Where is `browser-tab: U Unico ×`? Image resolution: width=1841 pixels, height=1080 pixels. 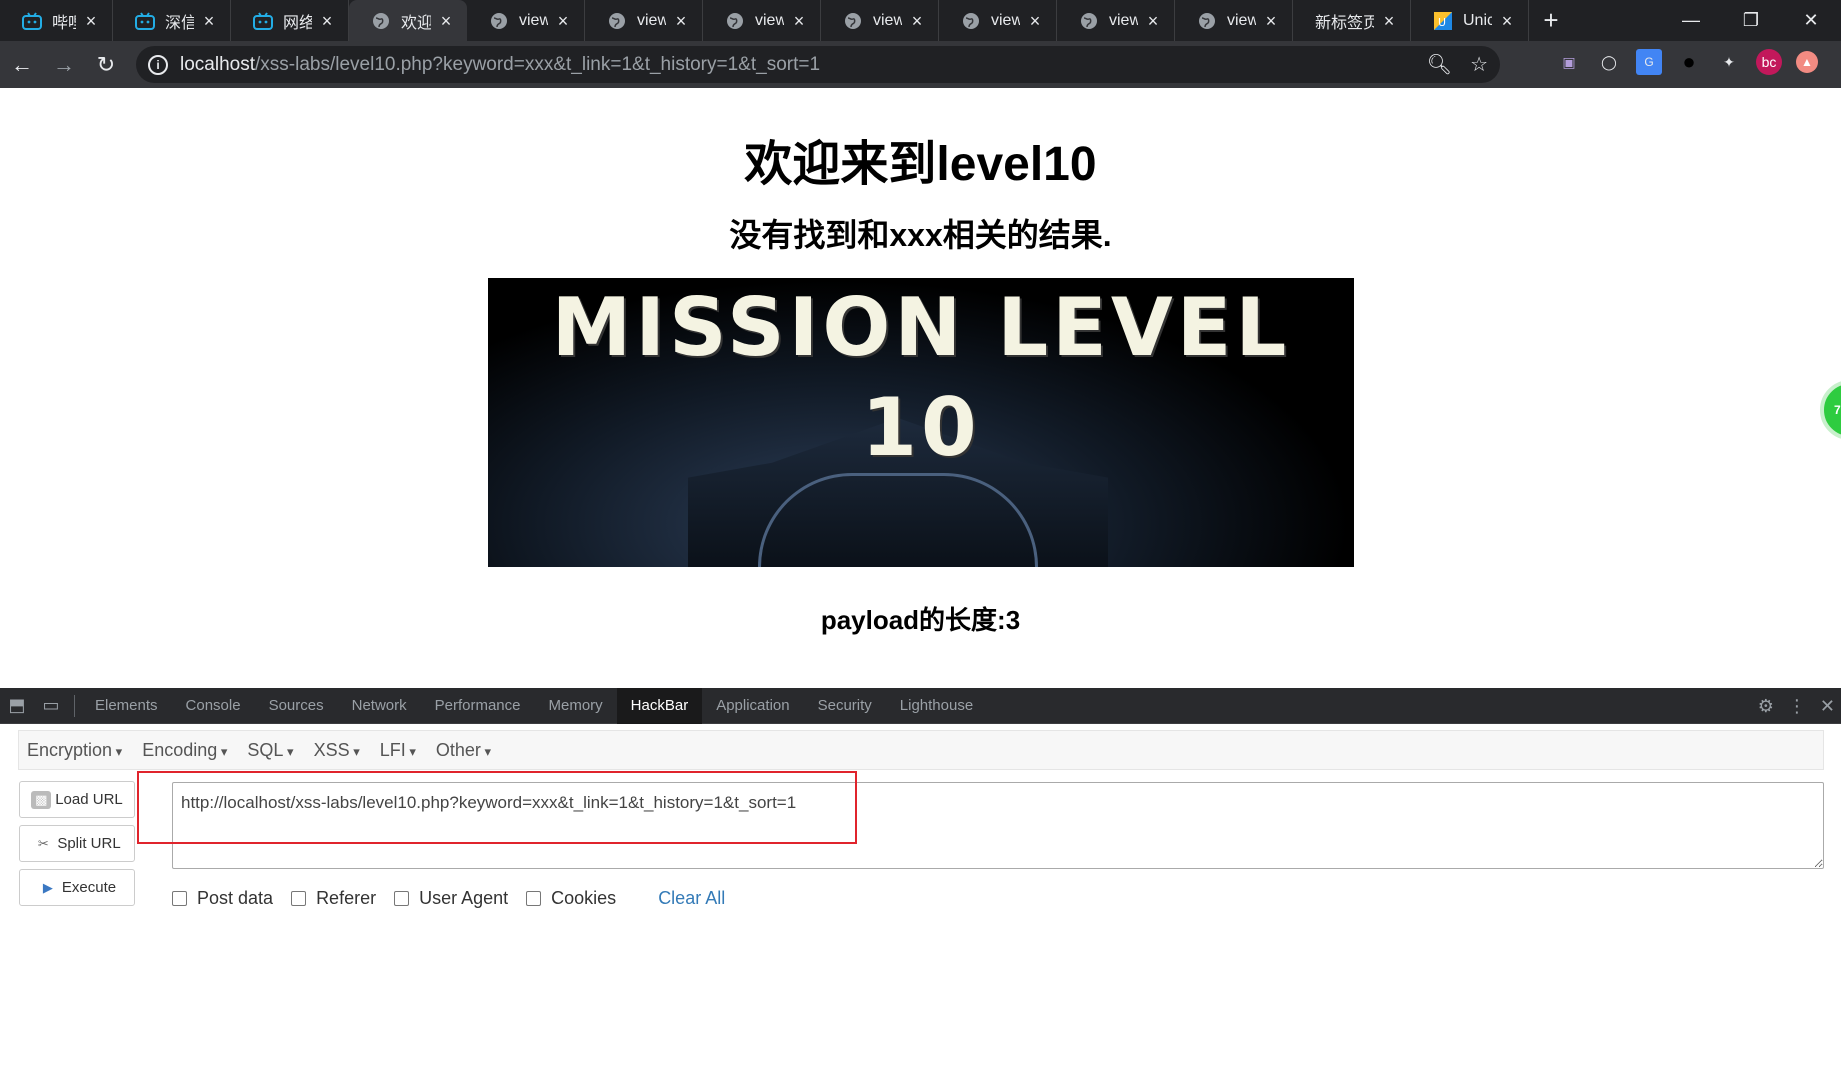
browser-tab: U Unico × is located at coordinates (1470, 20).